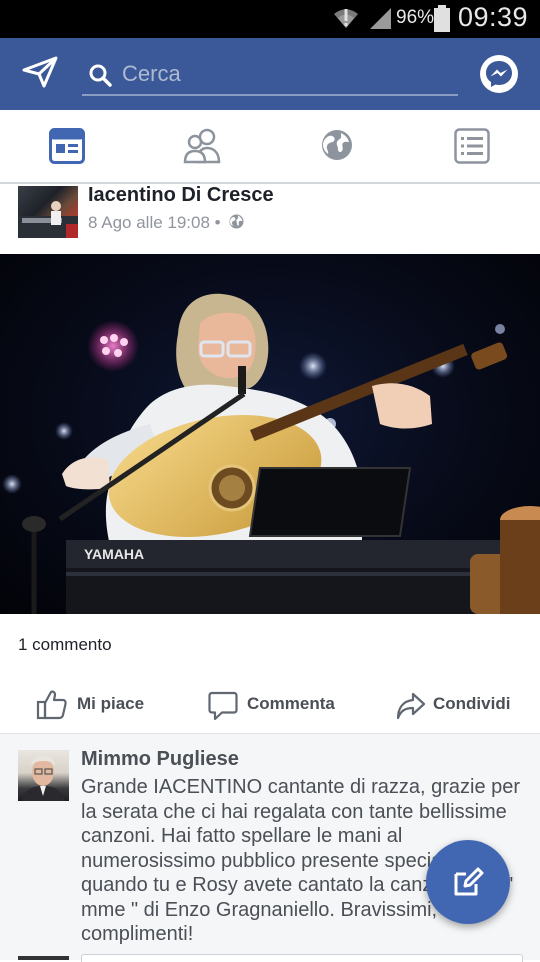 The width and height of the screenshot is (540, 962). I want to click on post-actions: Mi piace Commenta Condividi, so click(270, 703).